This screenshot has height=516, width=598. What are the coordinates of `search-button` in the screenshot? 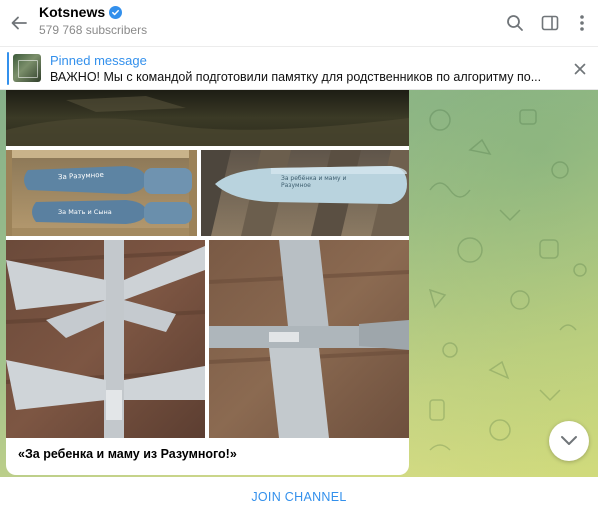 It's located at (515, 23).